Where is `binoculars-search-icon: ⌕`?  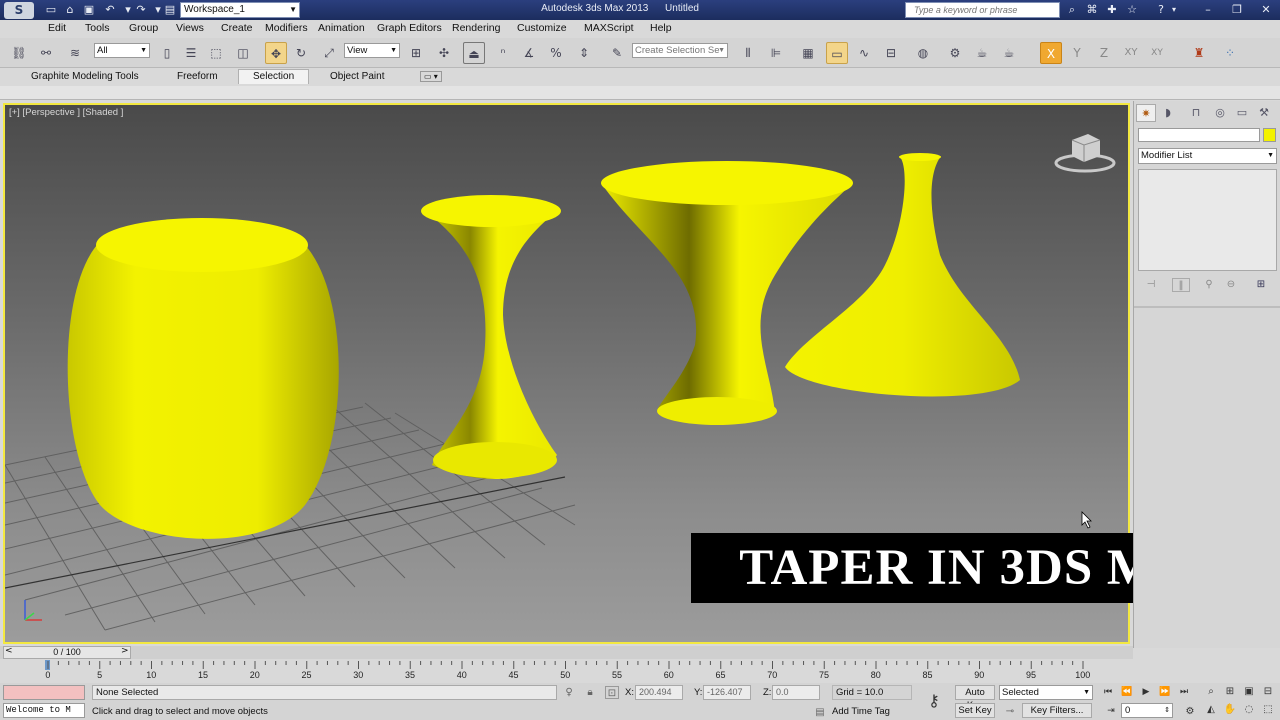 binoculars-search-icon: ⌕ is located at coordinates (1072, 10).